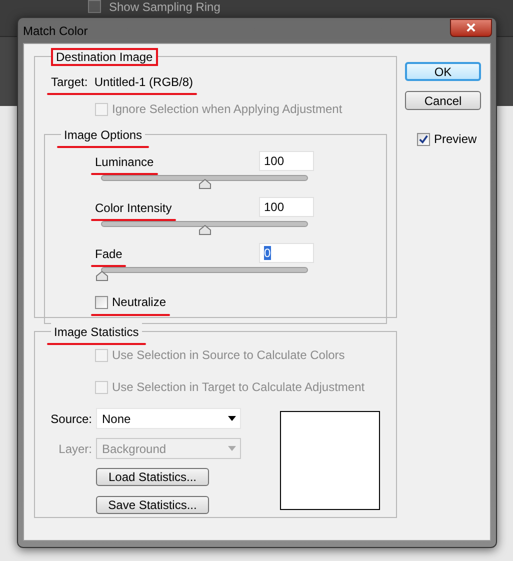 This screenshot has height=561, width=513. I want to click on close-icon, so click(471, 27).